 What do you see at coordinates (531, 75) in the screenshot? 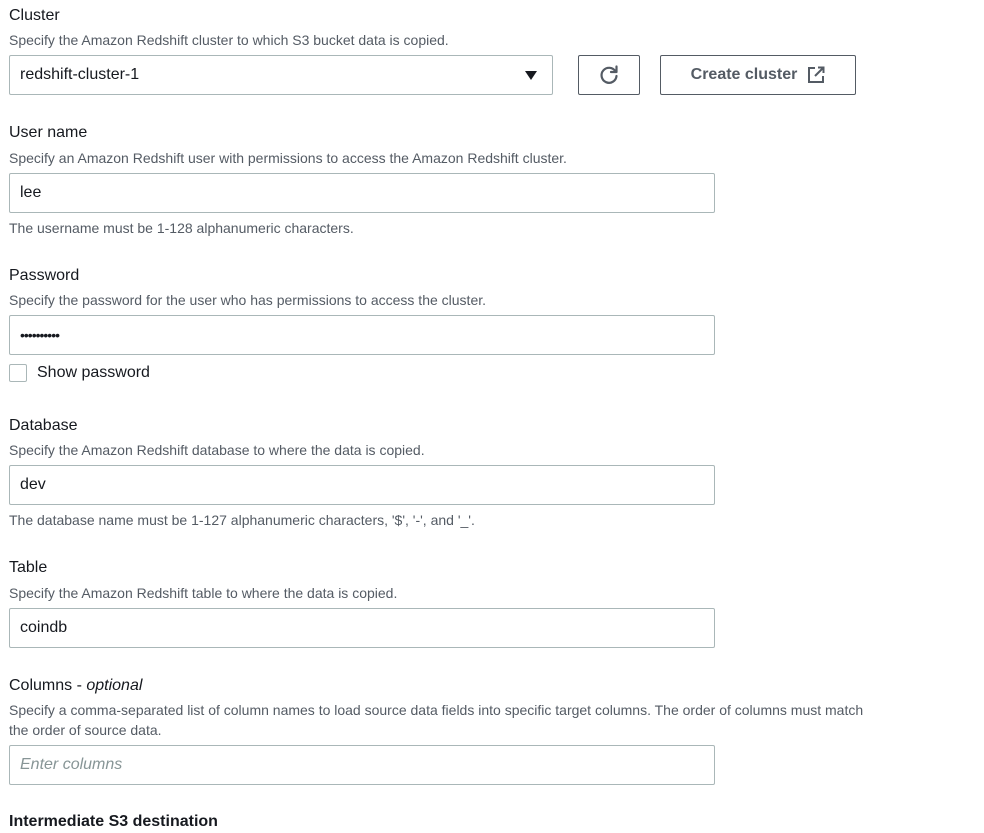
I see `caret-down-icon` at bounding box center [531, 75].